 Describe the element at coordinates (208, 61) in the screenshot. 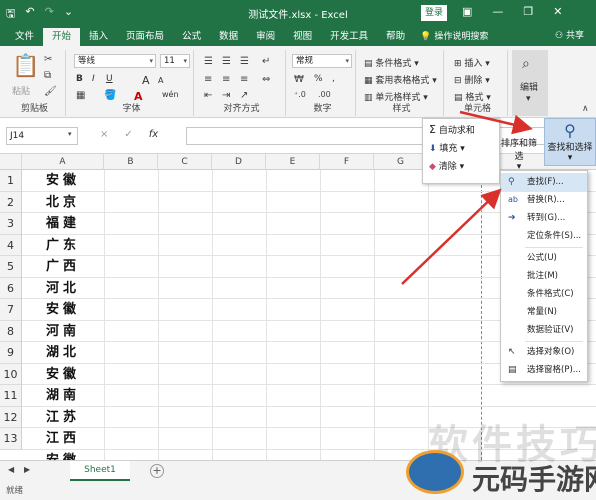

I see `align-top-icon: ☰` at that location.